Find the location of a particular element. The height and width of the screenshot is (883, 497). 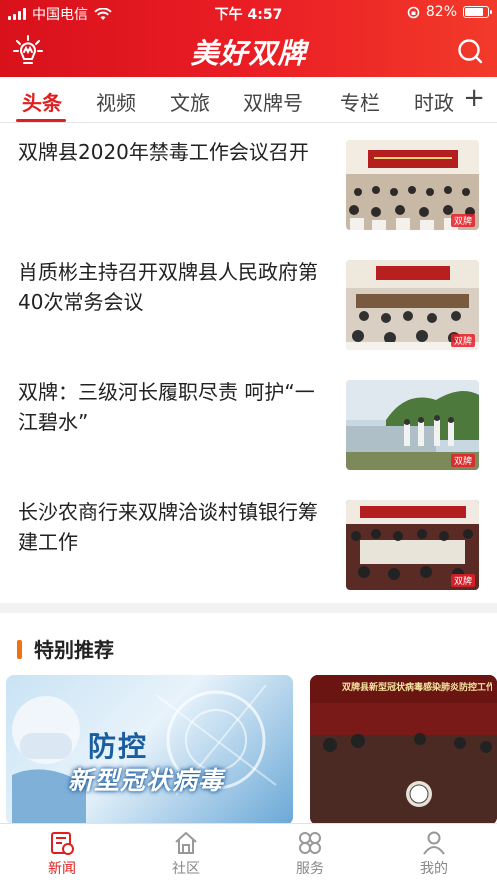

news-item: 长沙农商行来双牌洽谈村镇银行筹建工作 双牌 is located at coordinates (248, 544).